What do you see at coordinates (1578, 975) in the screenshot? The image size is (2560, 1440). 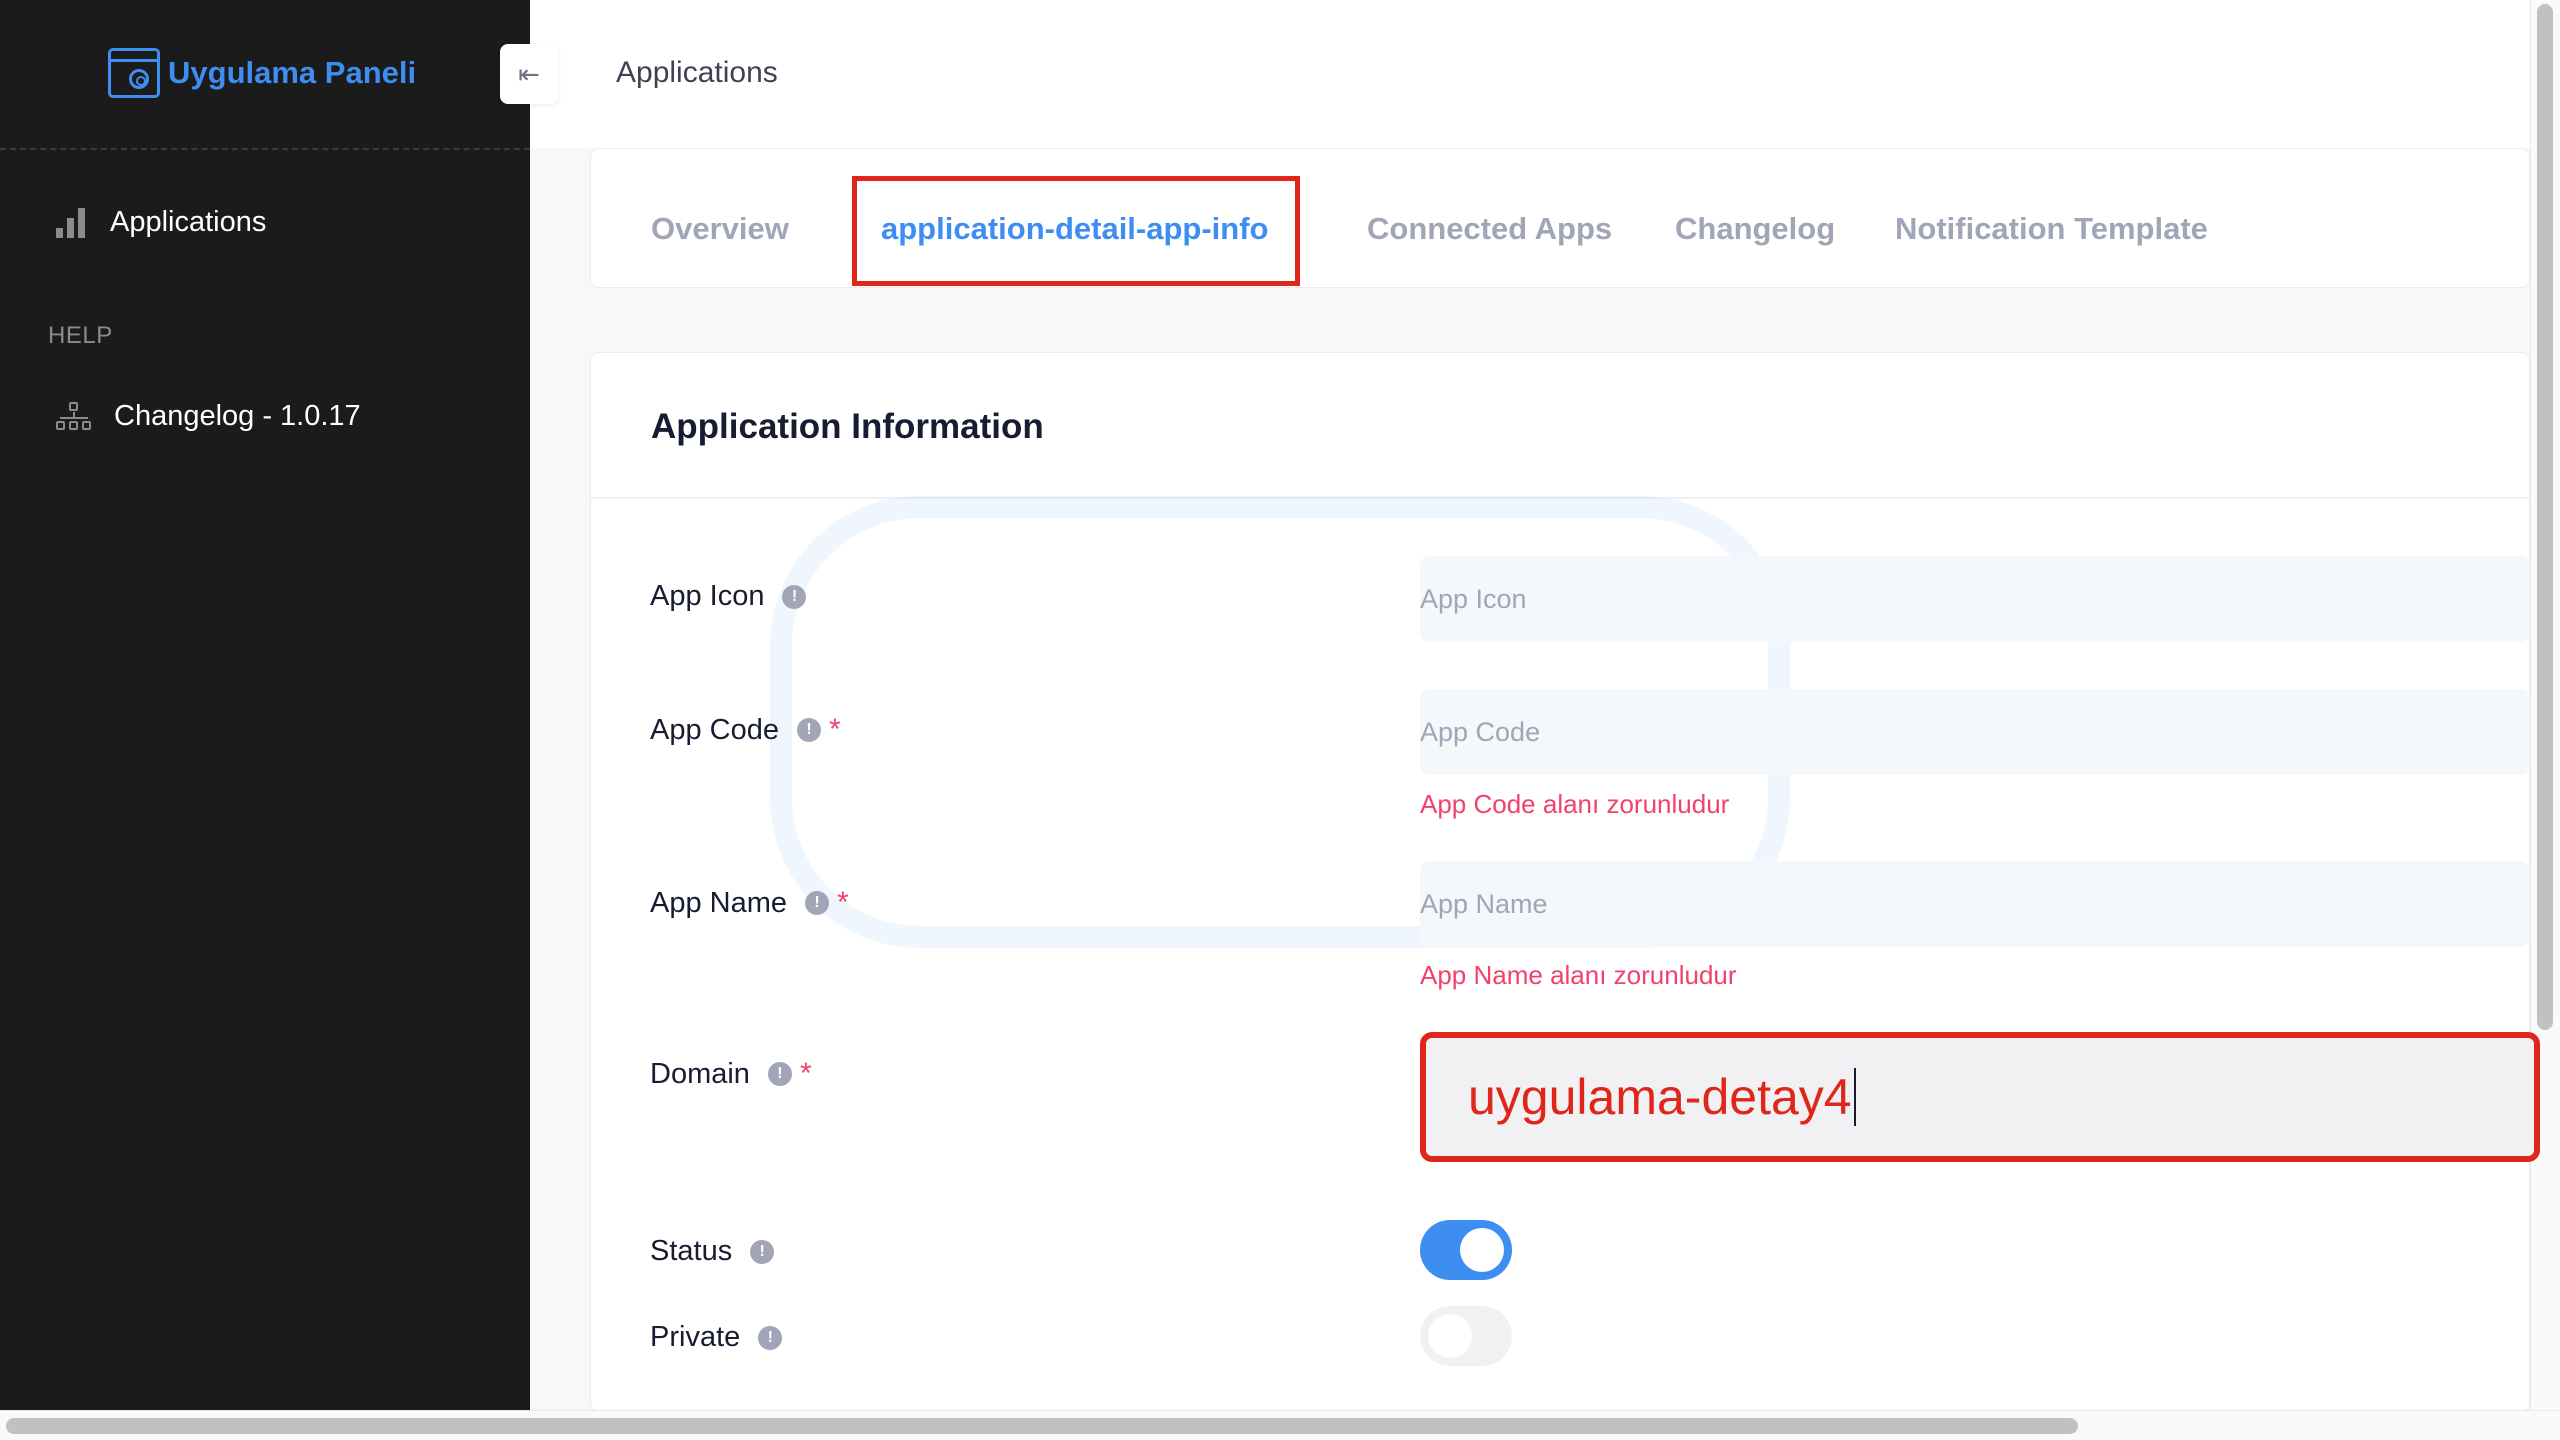 I see `app-name-error: App Name alanı zorunludur` at bounding box center [1578, 975].